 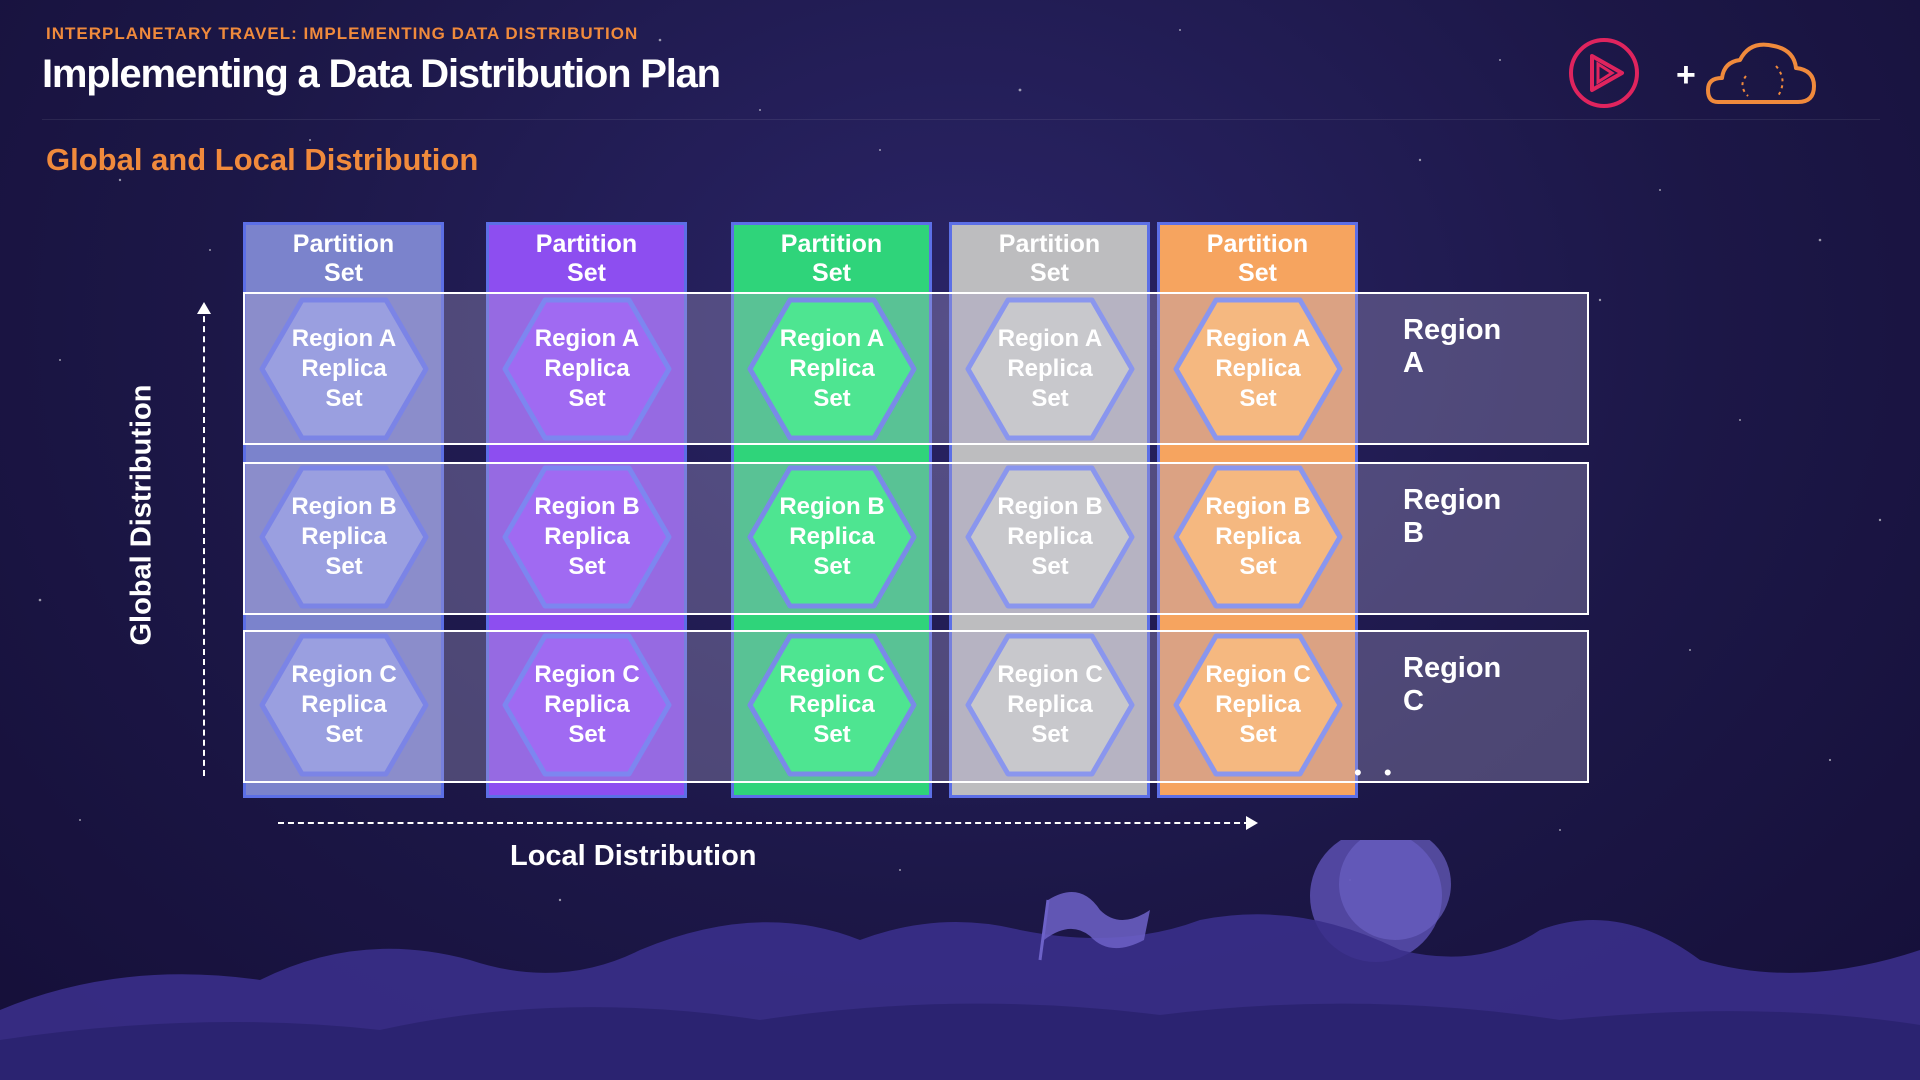 What do you see at coordinates (1761, 73) in the screenshot?
I see `cloud-icon` at bounding box center [1761, 73].